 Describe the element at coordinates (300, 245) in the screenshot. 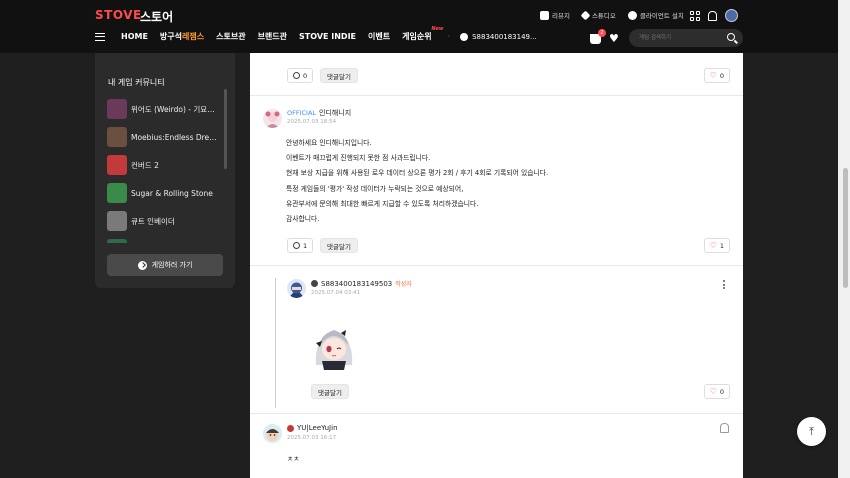

I see `comment-count-button: 1` at that location.